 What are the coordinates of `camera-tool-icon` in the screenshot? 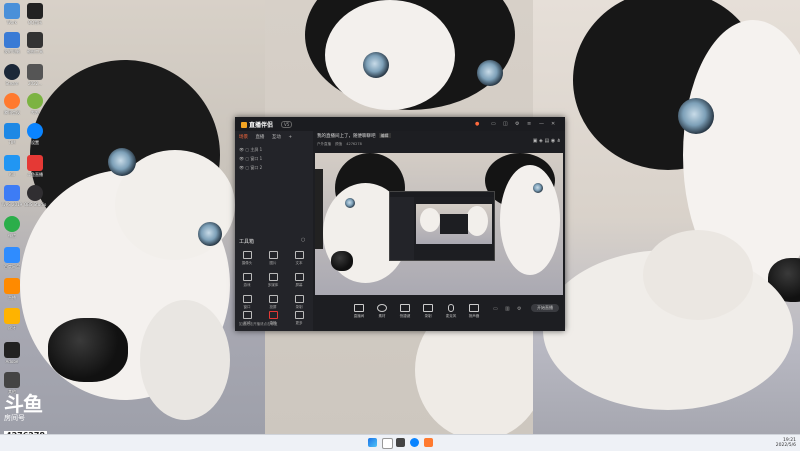 It's located at (247, 255).